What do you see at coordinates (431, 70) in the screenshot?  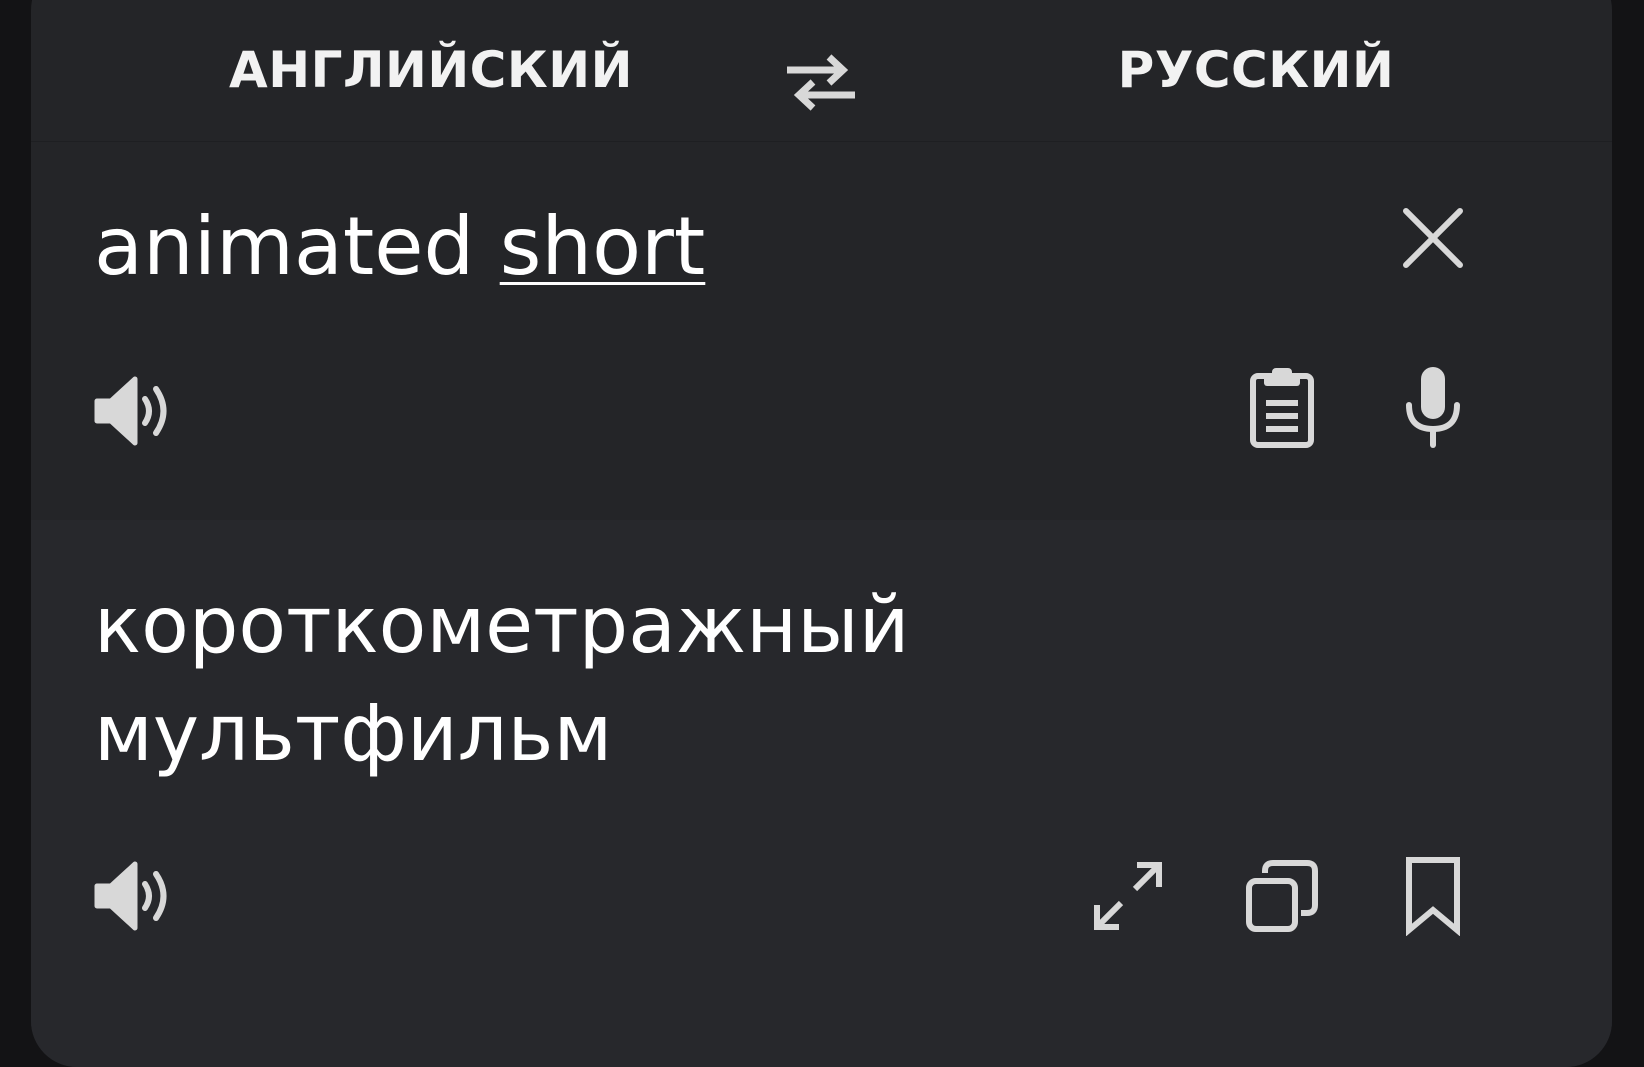 I see `source-language-button: АНГЛИЙСКИЙ` at bounding box center [431, 70].